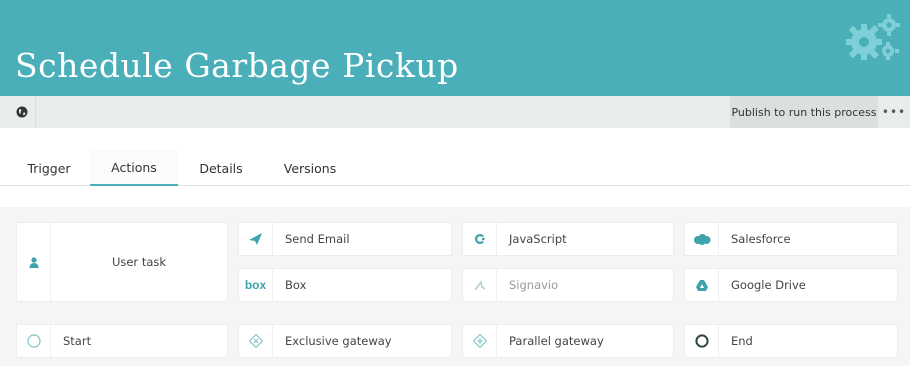  What do you see at coordinates (296, 285) in the screenshot?
I see `palette-item-label: Box` at bounding box center [296, 285].